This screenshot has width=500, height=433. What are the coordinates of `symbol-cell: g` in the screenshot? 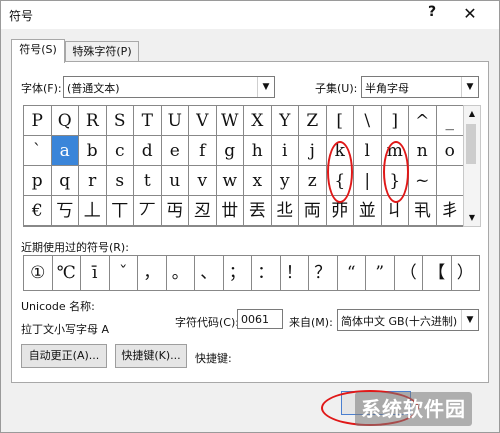 It's located at (230, 151).